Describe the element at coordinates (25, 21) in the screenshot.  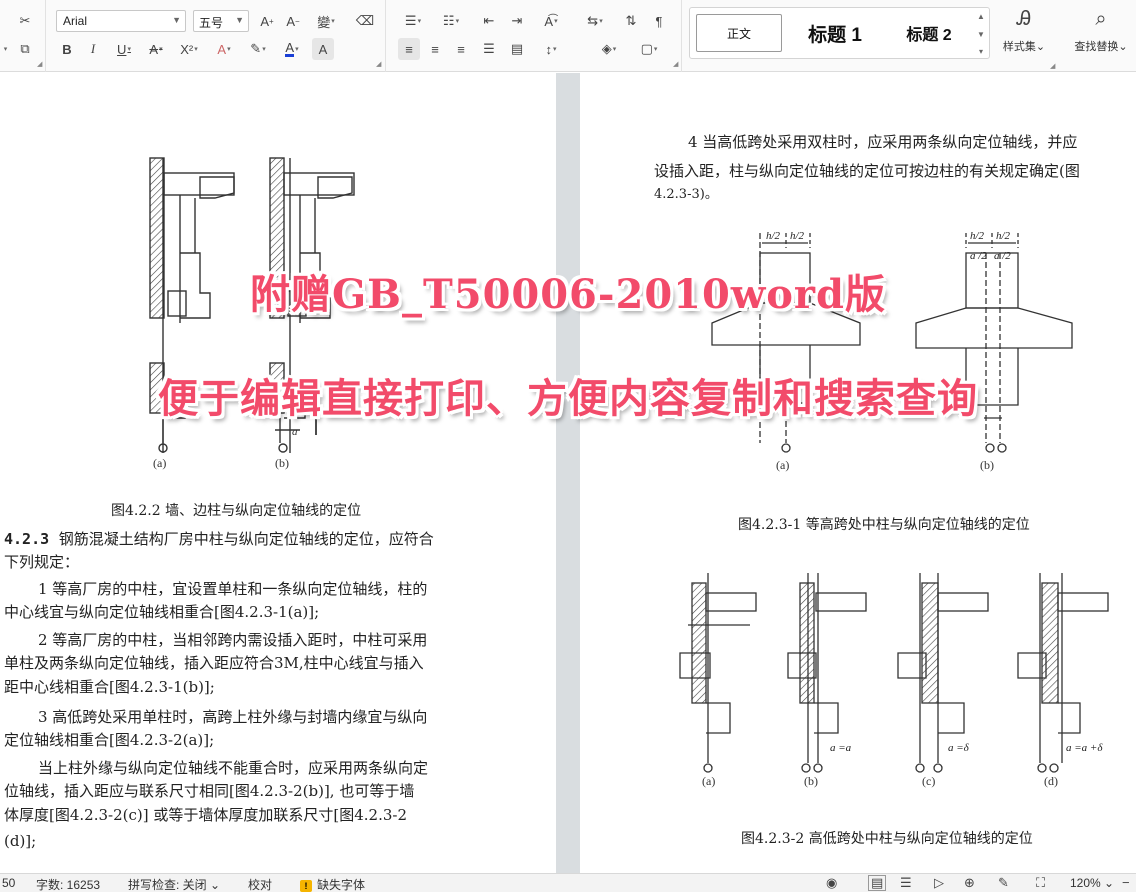
I see `cut-icon: ✂` at that location.